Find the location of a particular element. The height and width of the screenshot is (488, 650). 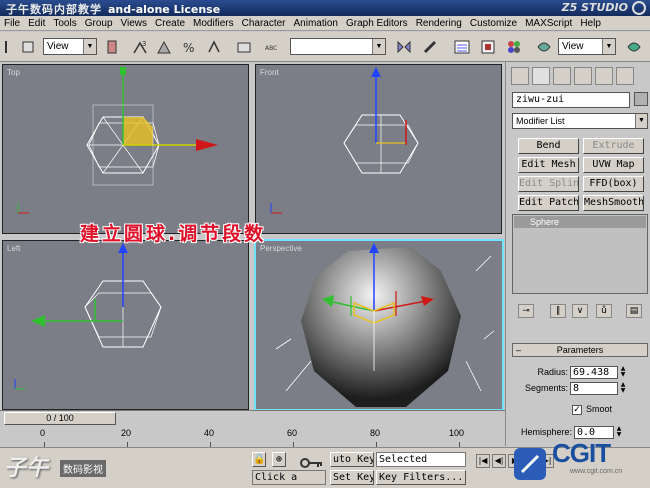

render-scene-icon is located at coordinates (544, 47).